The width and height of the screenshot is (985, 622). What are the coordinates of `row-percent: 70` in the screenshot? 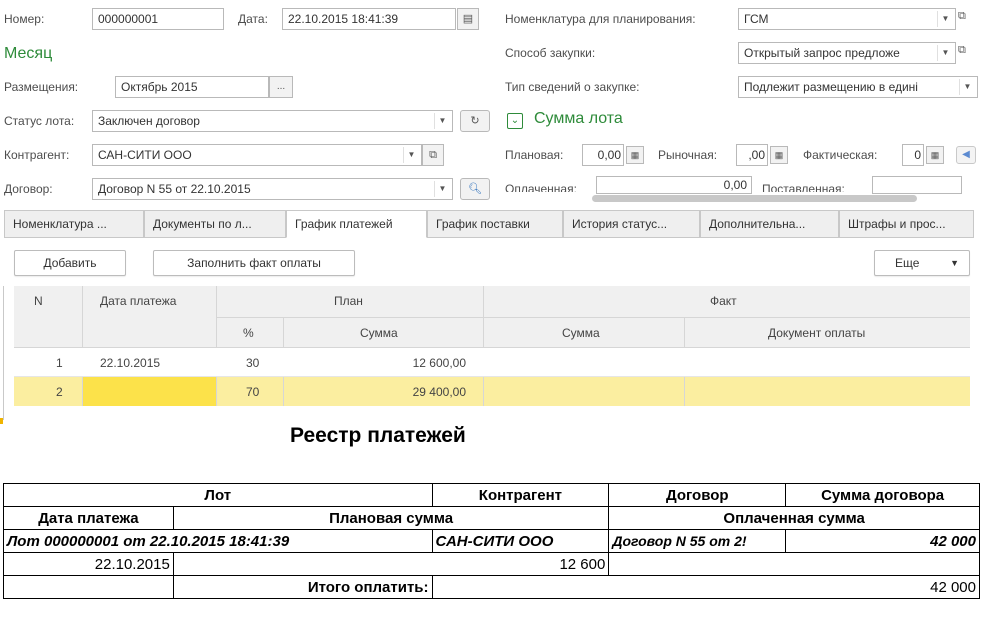 It's located at (252, 392).